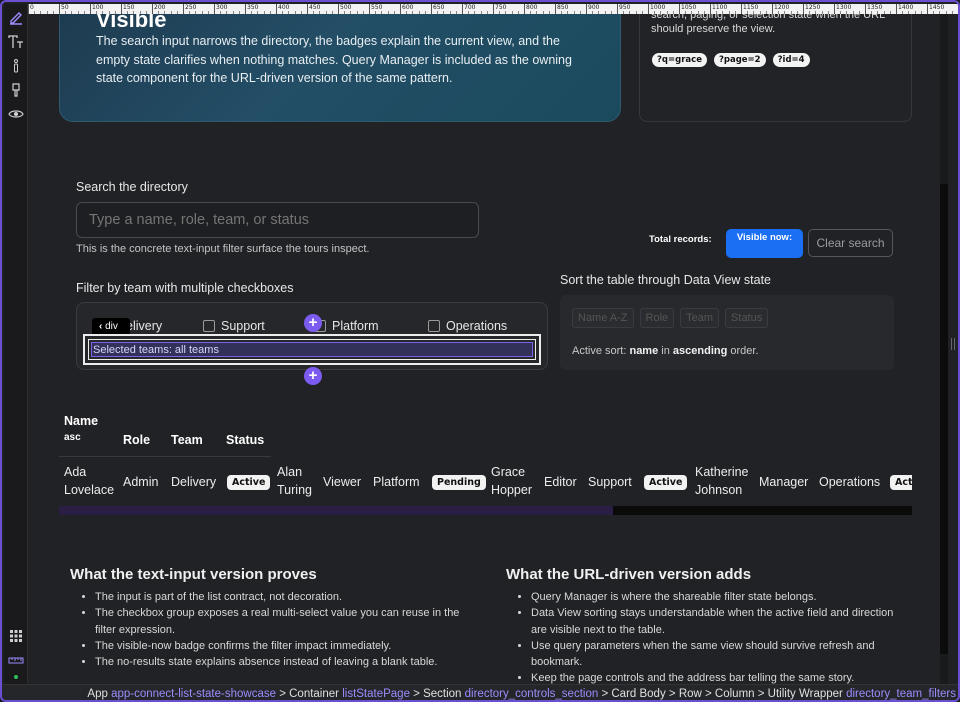  I want to click on element-tag-label: div, so click(111, 326).